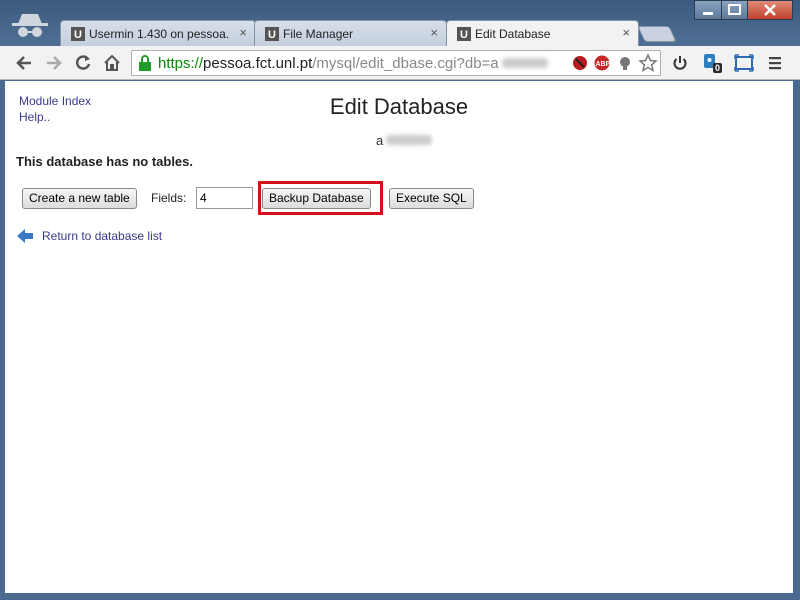  Describe the element at coordinates (431, 198) in the screenshot. I see `execute-sql-button: Execute SQL` at that location.